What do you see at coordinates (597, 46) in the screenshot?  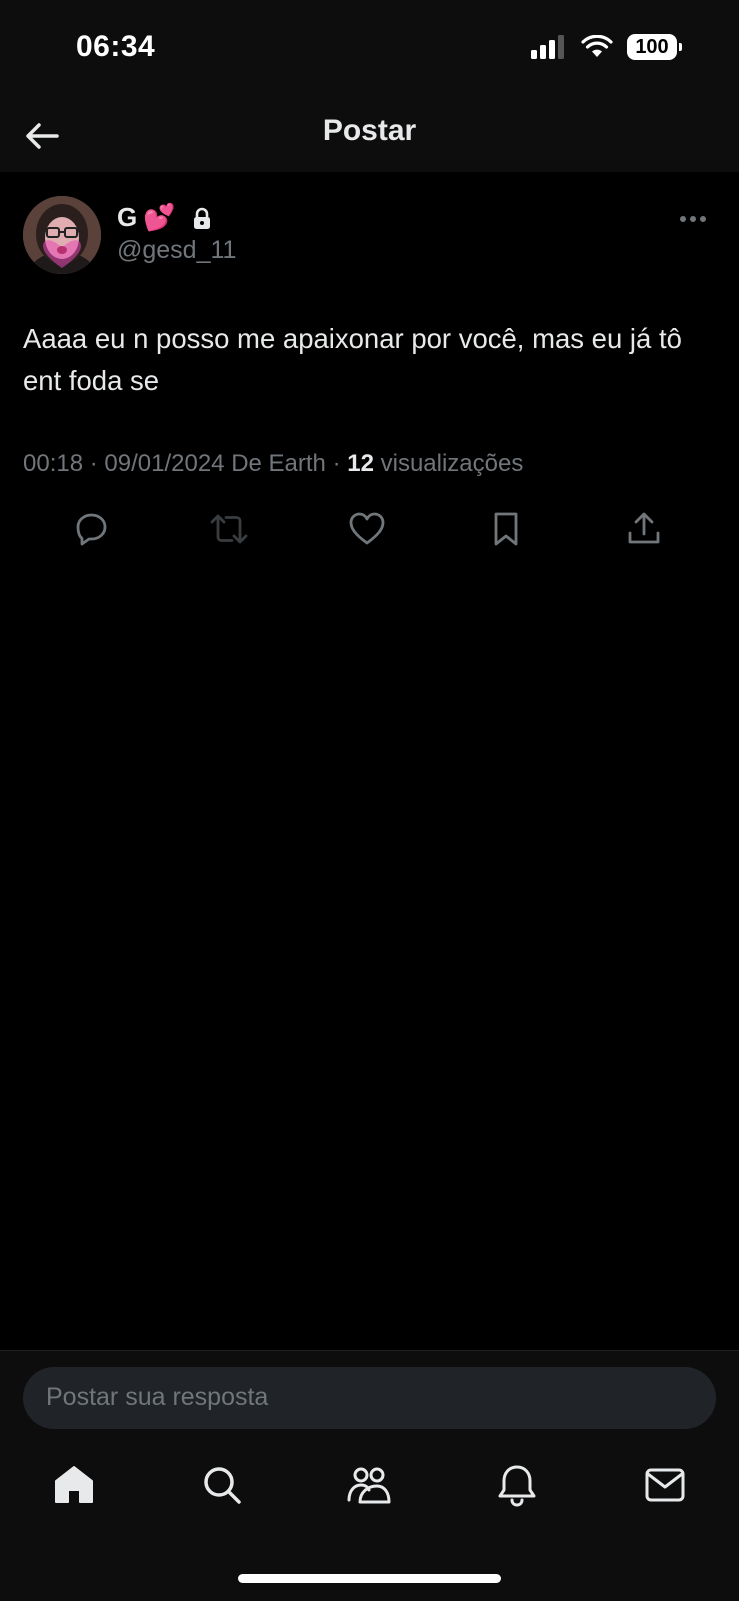 I see `wifi-icon` at bounding box center [597, 46].